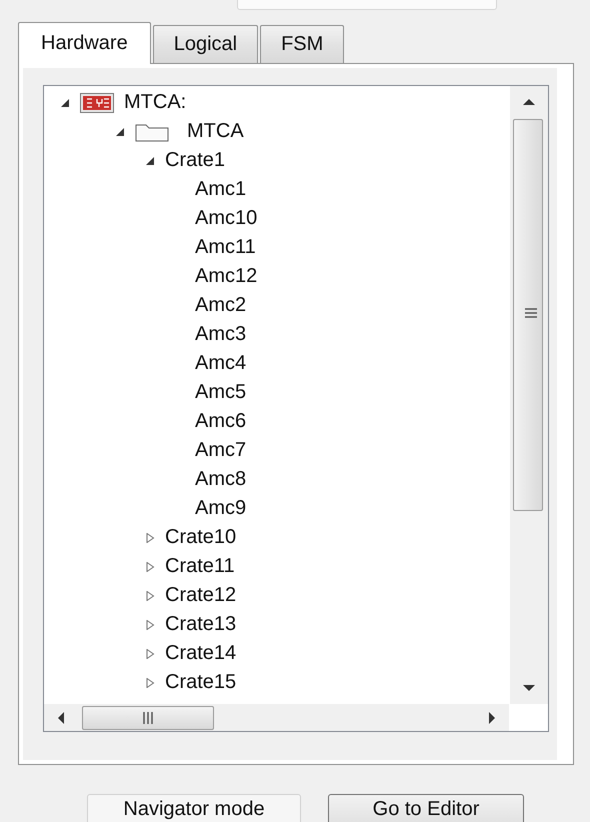 The width and height of the screenshot is (590, 822). Describe the element at coordinates (220, 334) in the screenshot. I see `tree-item: Amc3` at that location.